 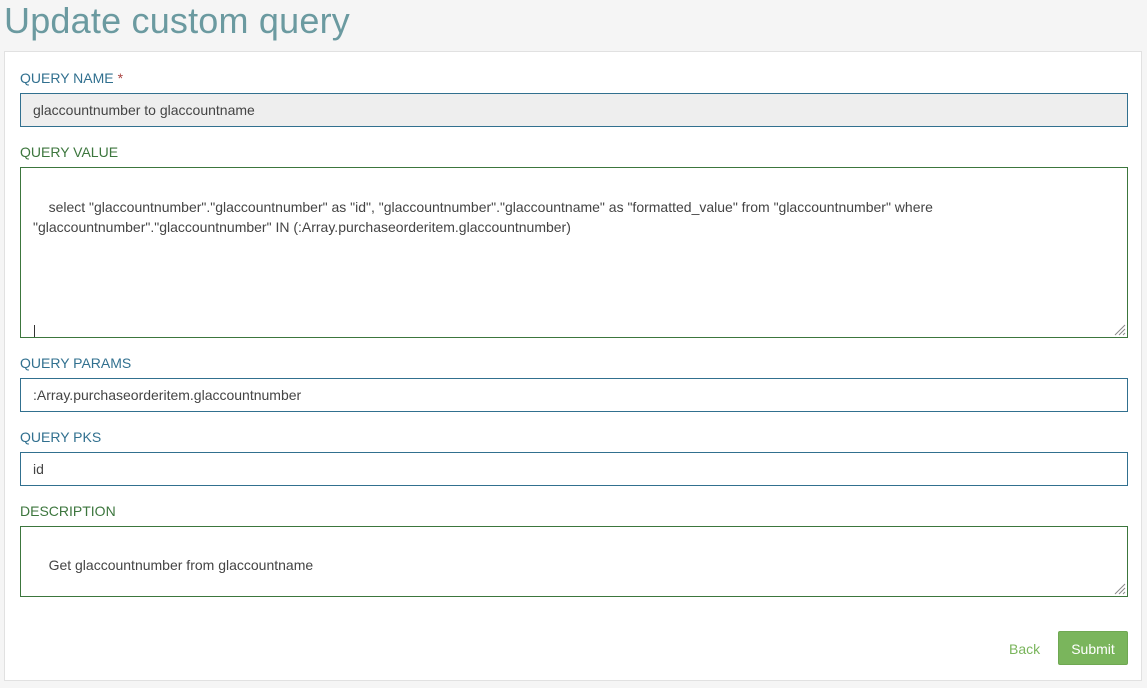 What do you see at coordinates (574, 395) in the screenshot?
I see `query-params-input: :Array.purchaseorderitem.glaccountnumber` at bounding box center [574, 395].